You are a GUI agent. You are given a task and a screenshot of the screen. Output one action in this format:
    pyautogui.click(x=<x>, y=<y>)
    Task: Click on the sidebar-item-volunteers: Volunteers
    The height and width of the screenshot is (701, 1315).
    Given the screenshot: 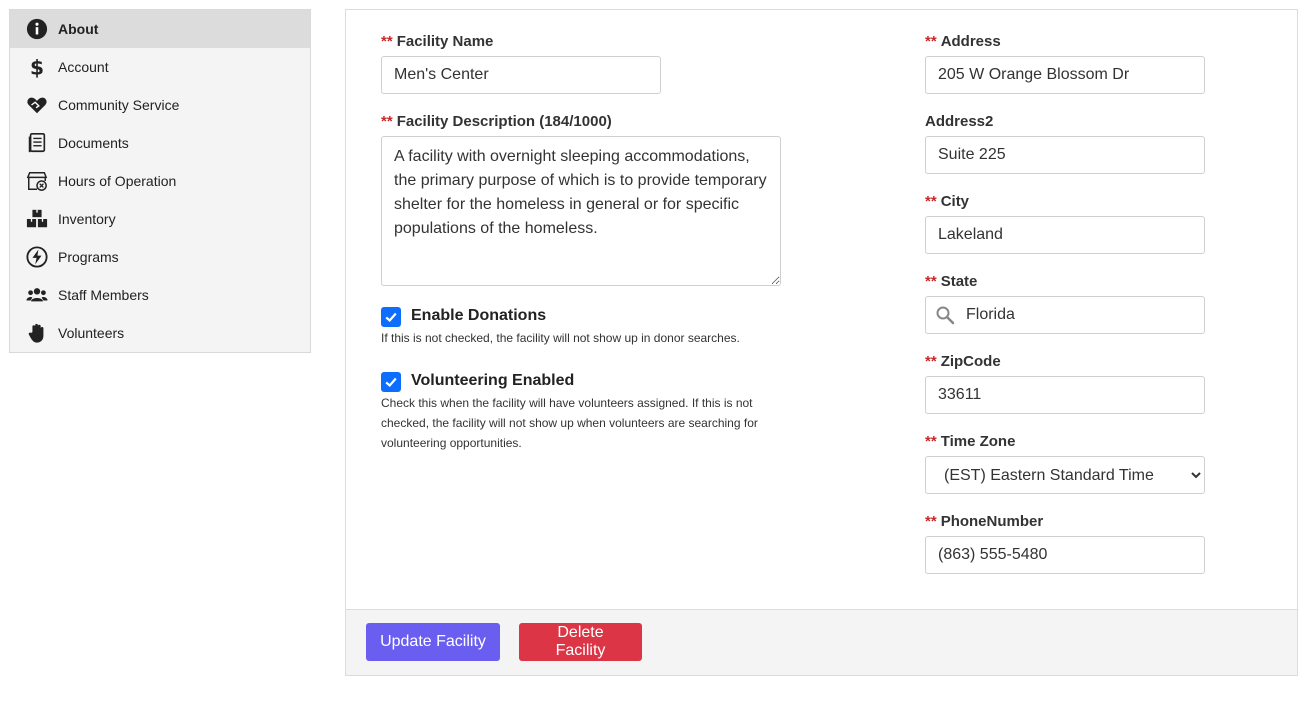 What is the action you would take?
    pyautogui.click(x=160, y=333)
    